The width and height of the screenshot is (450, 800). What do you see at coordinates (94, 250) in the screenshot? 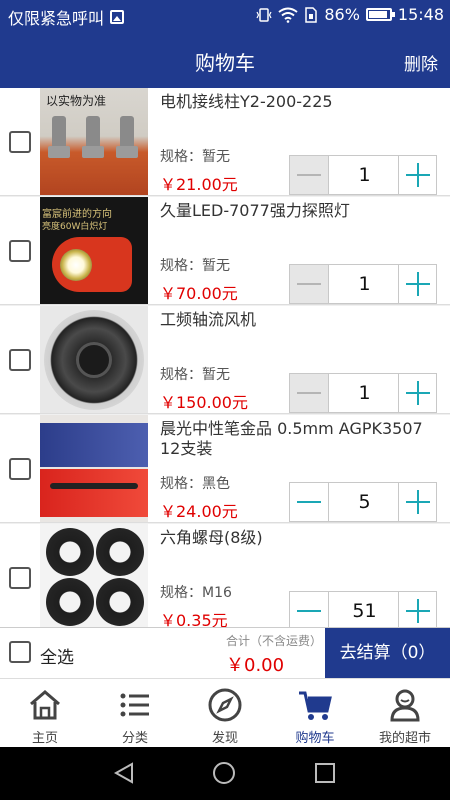
I see `product-image: 富宸前进的方向 亮度60W白炽灯` at bounding box center [94, 250].